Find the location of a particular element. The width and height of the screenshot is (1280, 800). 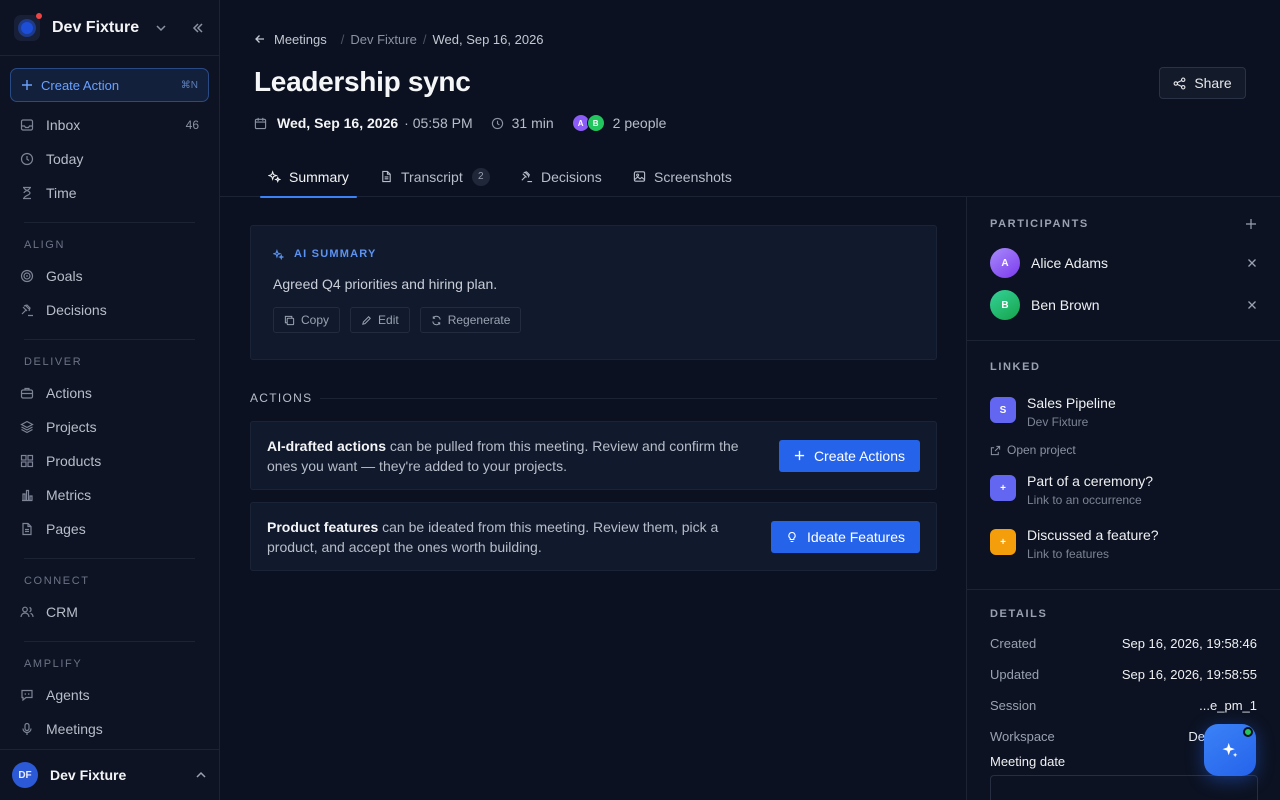

participant-avatars: A B is located at coordinates (588, 123).